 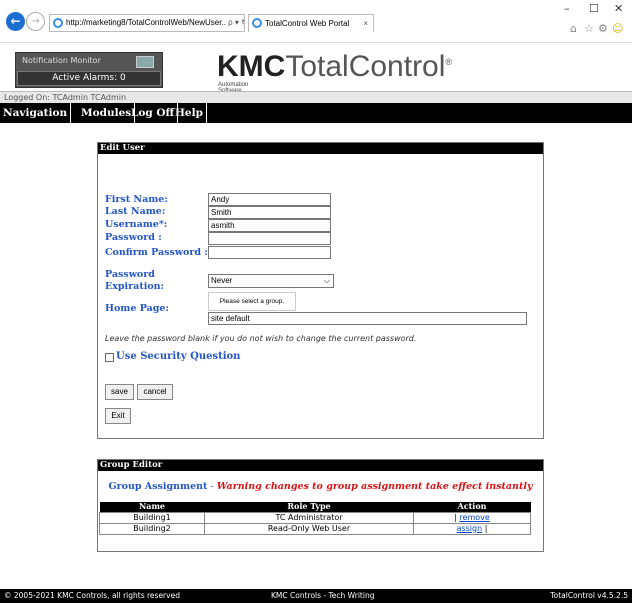 I want to click on last-name-label: Last Name:, so click(x=135, y=211).